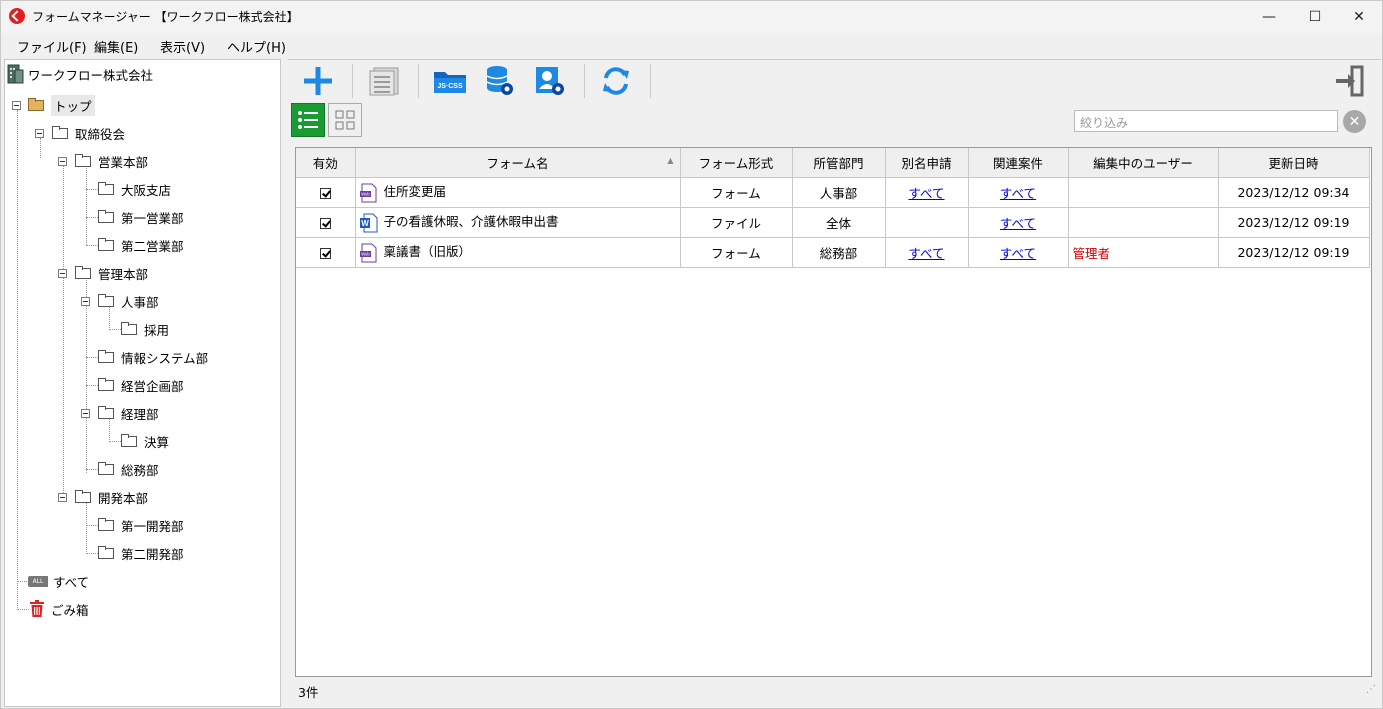 The image size is (1383, 709). I want to click on tree-item-dev2: 第二開発部, so click(141, 553).